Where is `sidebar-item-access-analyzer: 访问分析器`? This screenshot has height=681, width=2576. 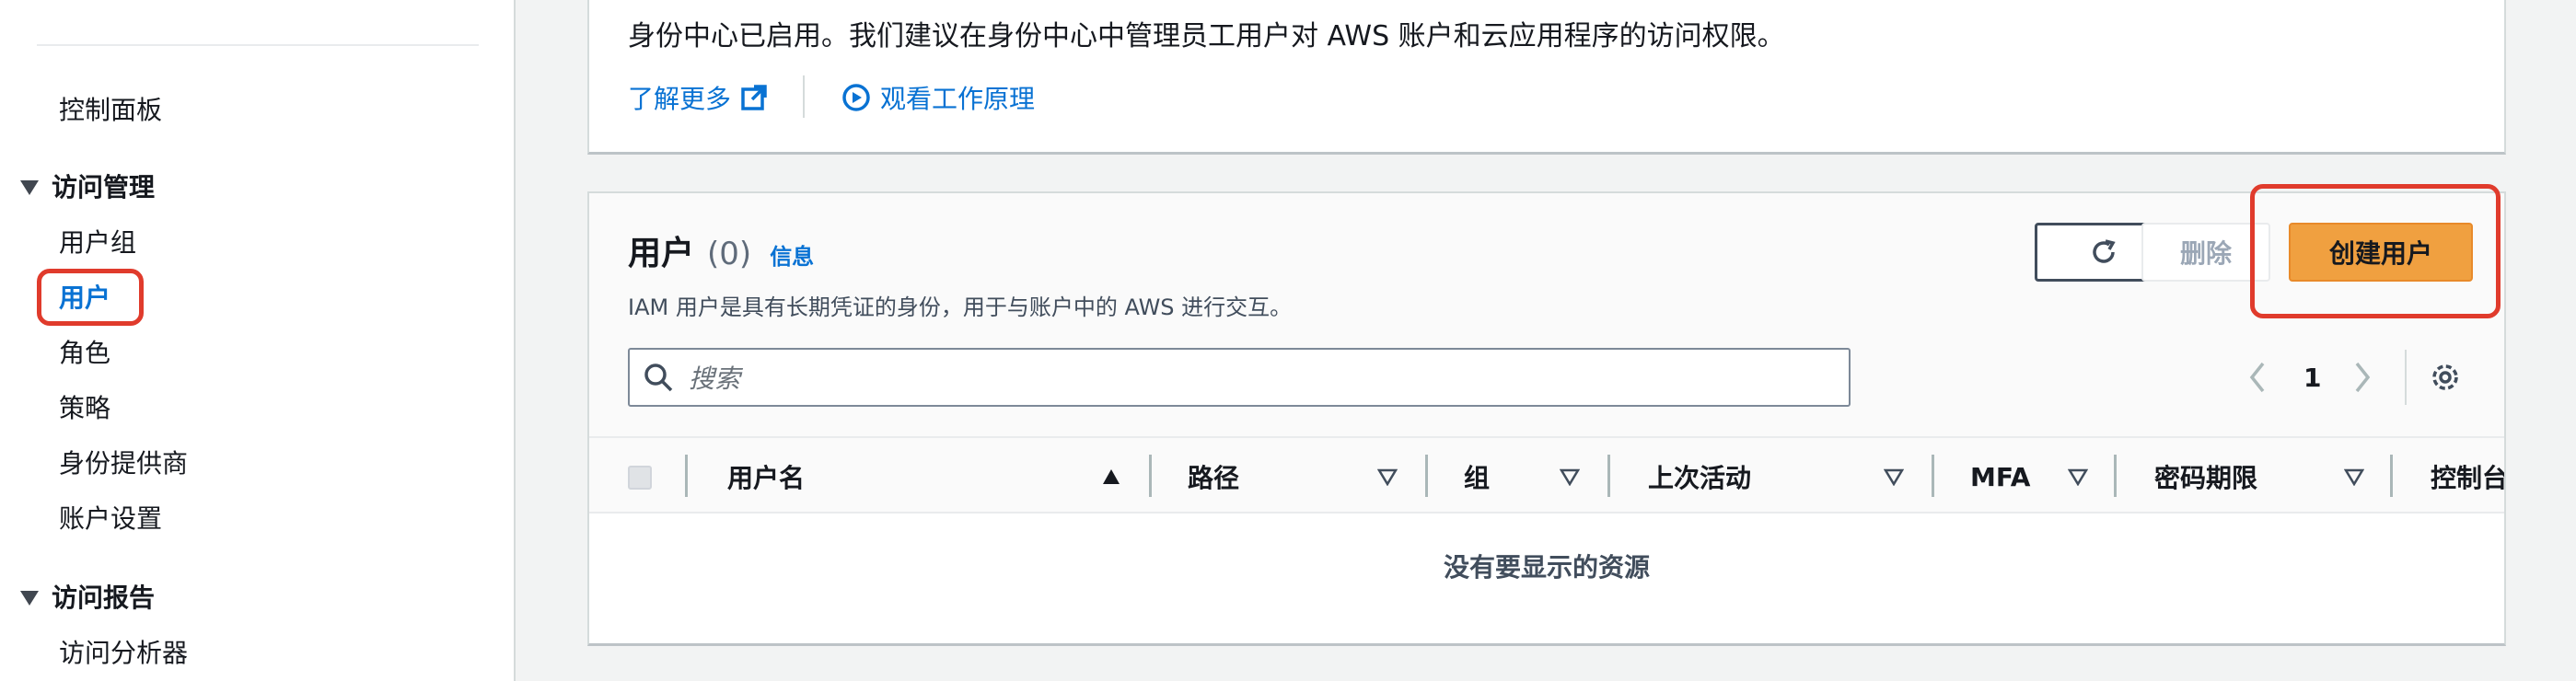
sidebar-item-access-analyzer: 访问分析器 is located at coordinates (123, 653).